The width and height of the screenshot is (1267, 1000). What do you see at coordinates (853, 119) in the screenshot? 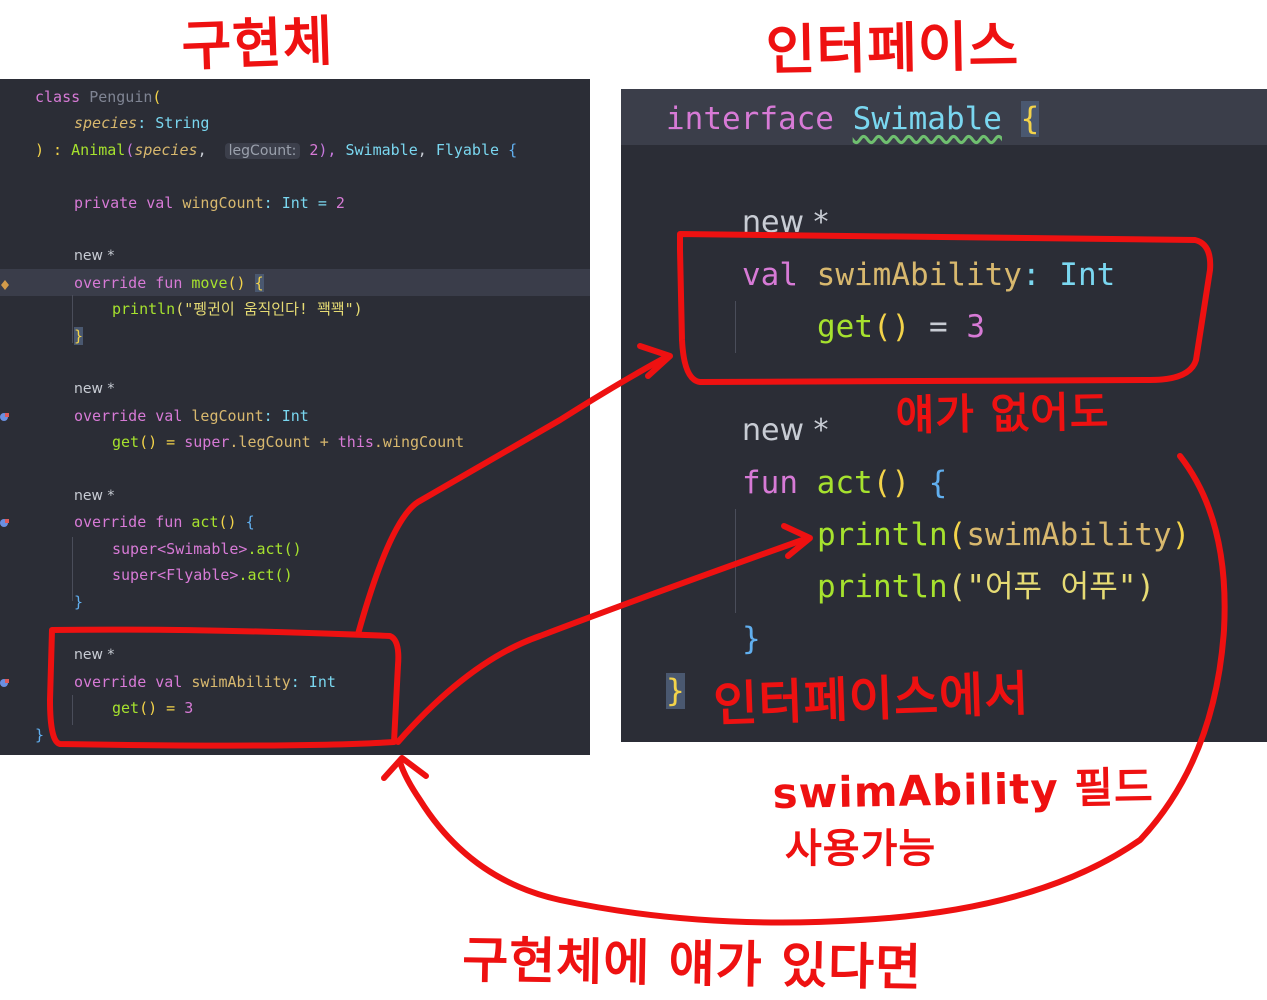
I see `code-line: interface Swimable {` at bounding box center [853, 119].